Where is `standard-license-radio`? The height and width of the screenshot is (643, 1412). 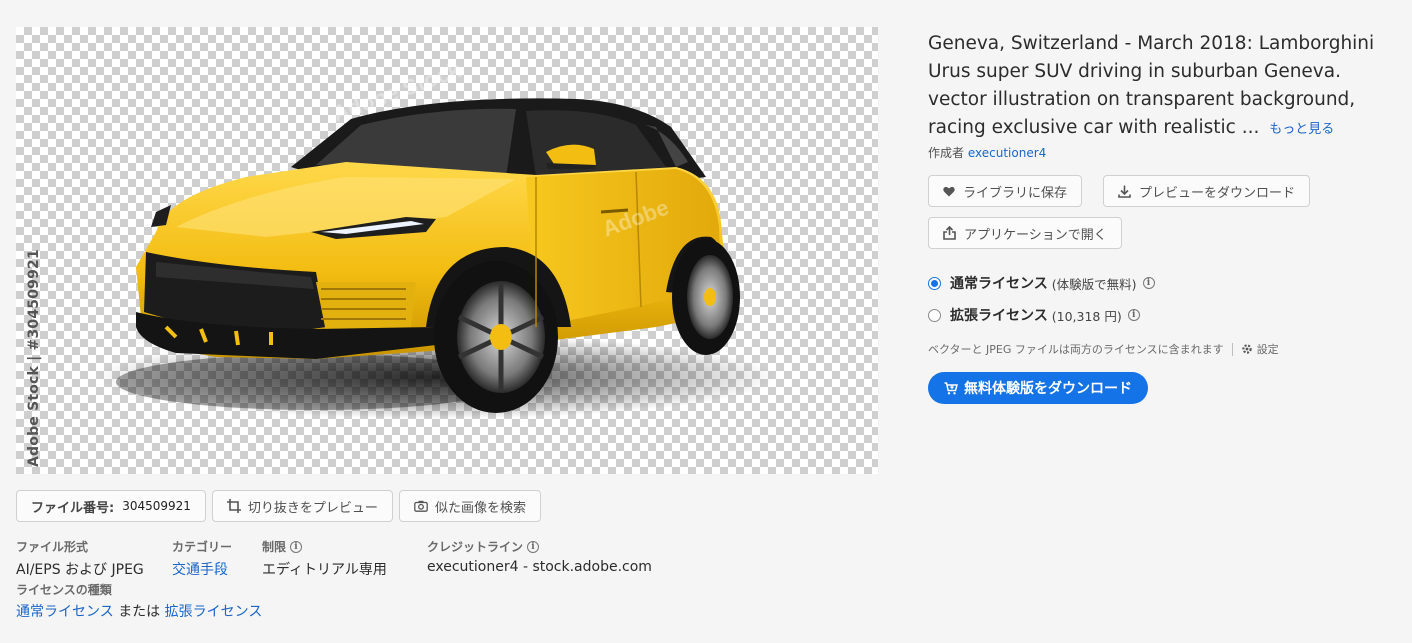
standard-license-radio is located at coordinates (934, 283).